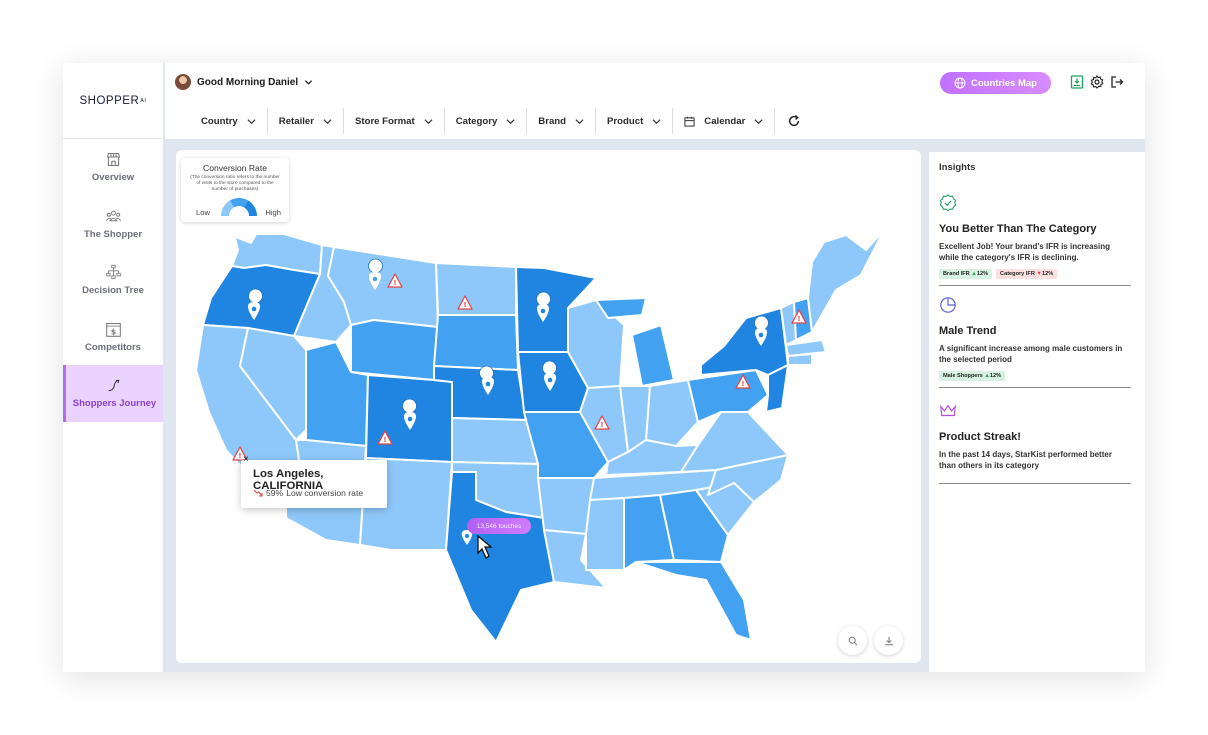 This screenshot has height=735, width=1208. I want to click on countries-map-label: Countries Map, so click(1004, 83).